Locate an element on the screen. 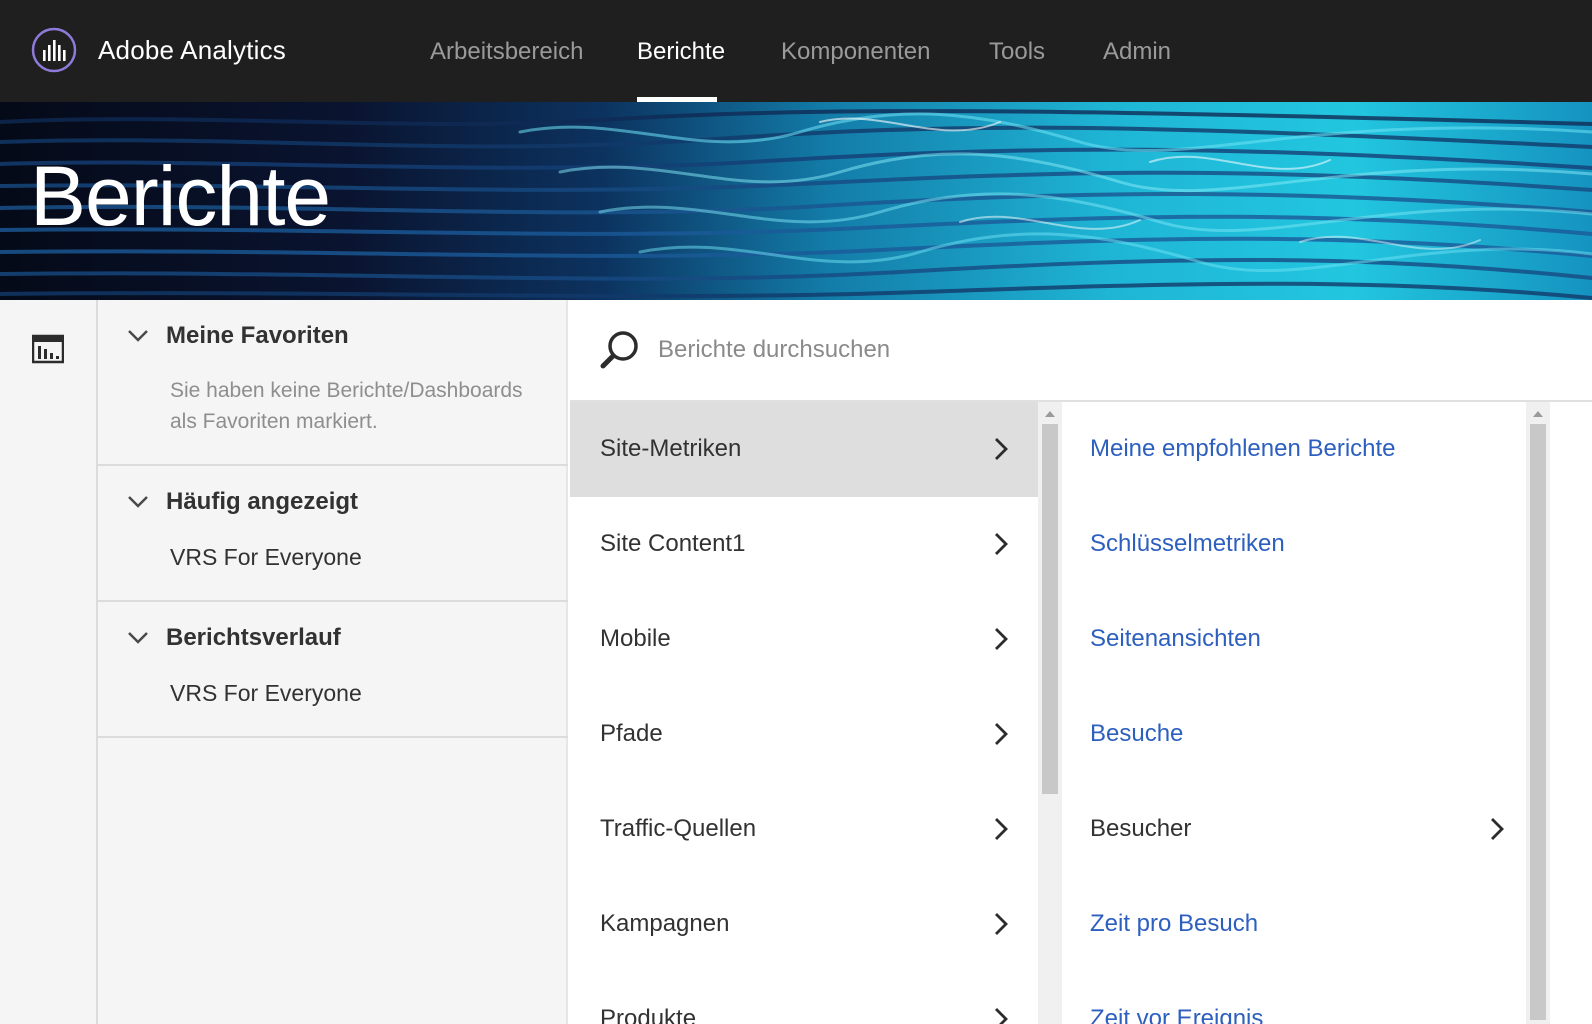 The height and width of the screenshot is (1024, 1592). nav-item-tools: Tools is located at coordinates (1017, 52).